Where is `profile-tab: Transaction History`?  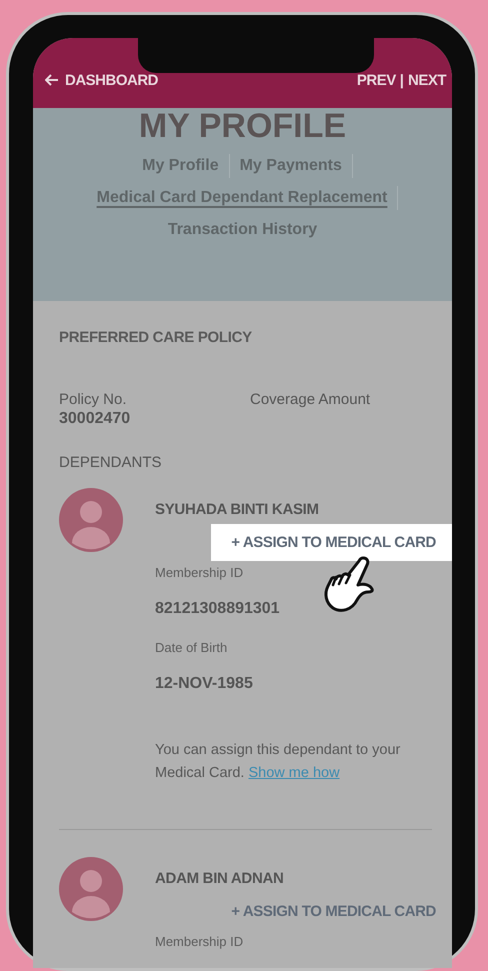 profile-tab: Transaction History is located at coordinates (243, 230).